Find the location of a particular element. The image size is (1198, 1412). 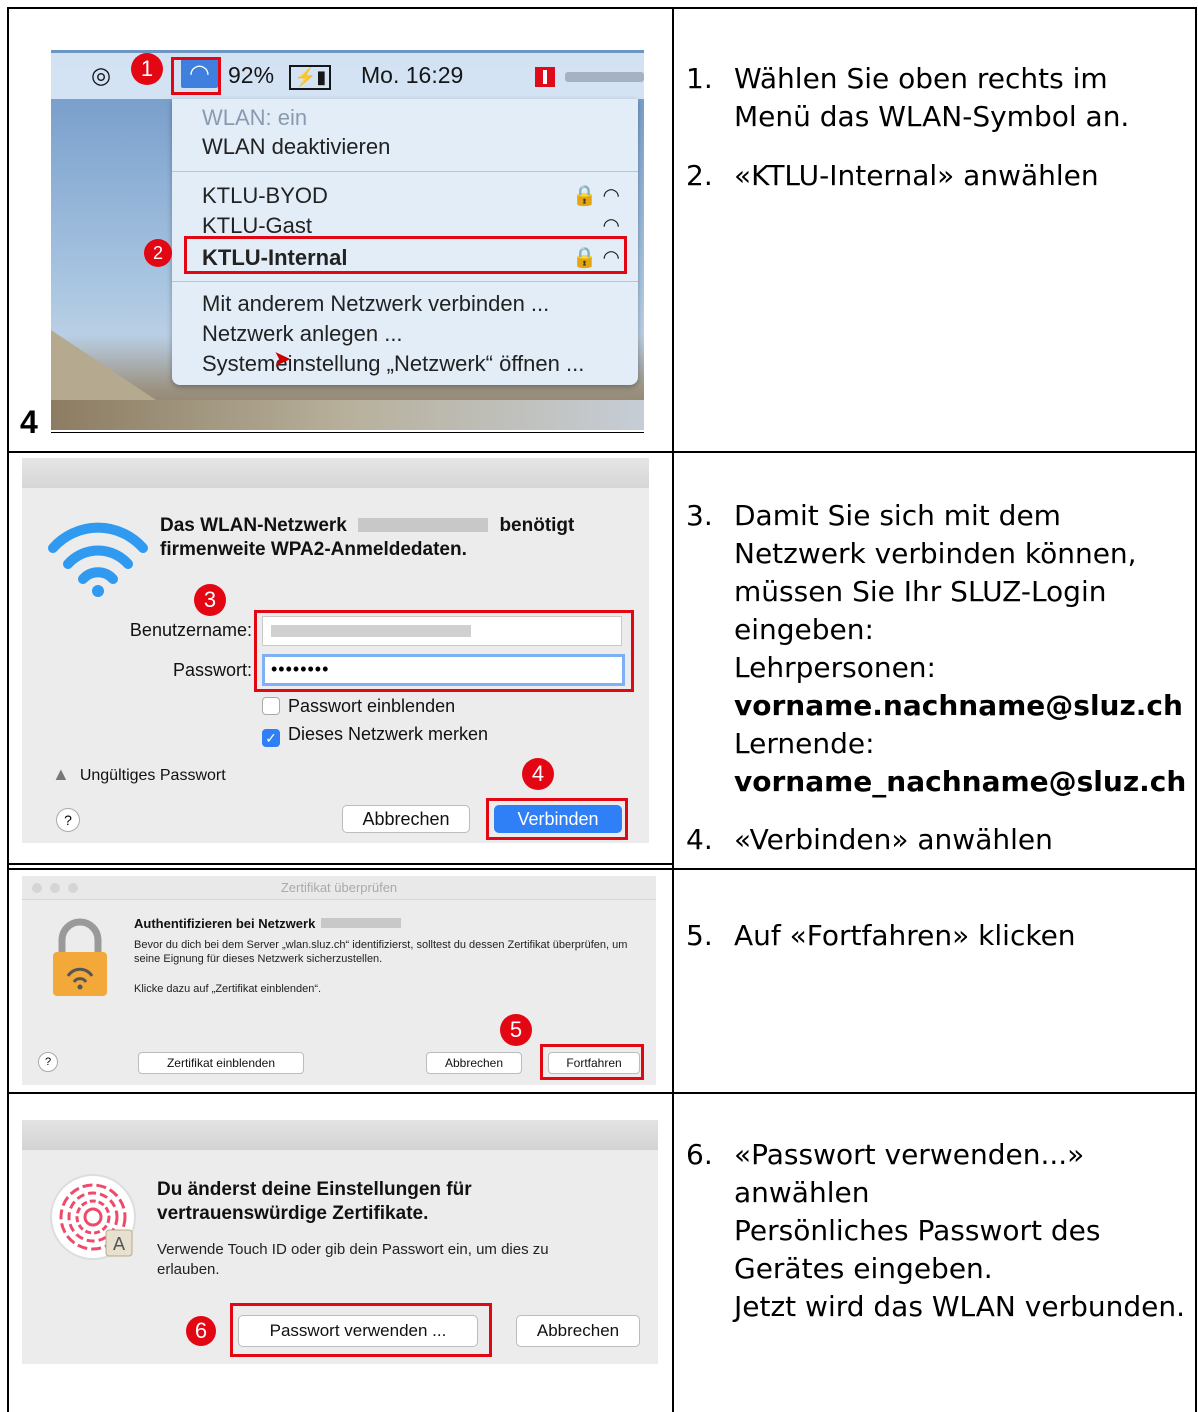

checkbox-checked-icon: ✓ is located at coordinates (271, 738).